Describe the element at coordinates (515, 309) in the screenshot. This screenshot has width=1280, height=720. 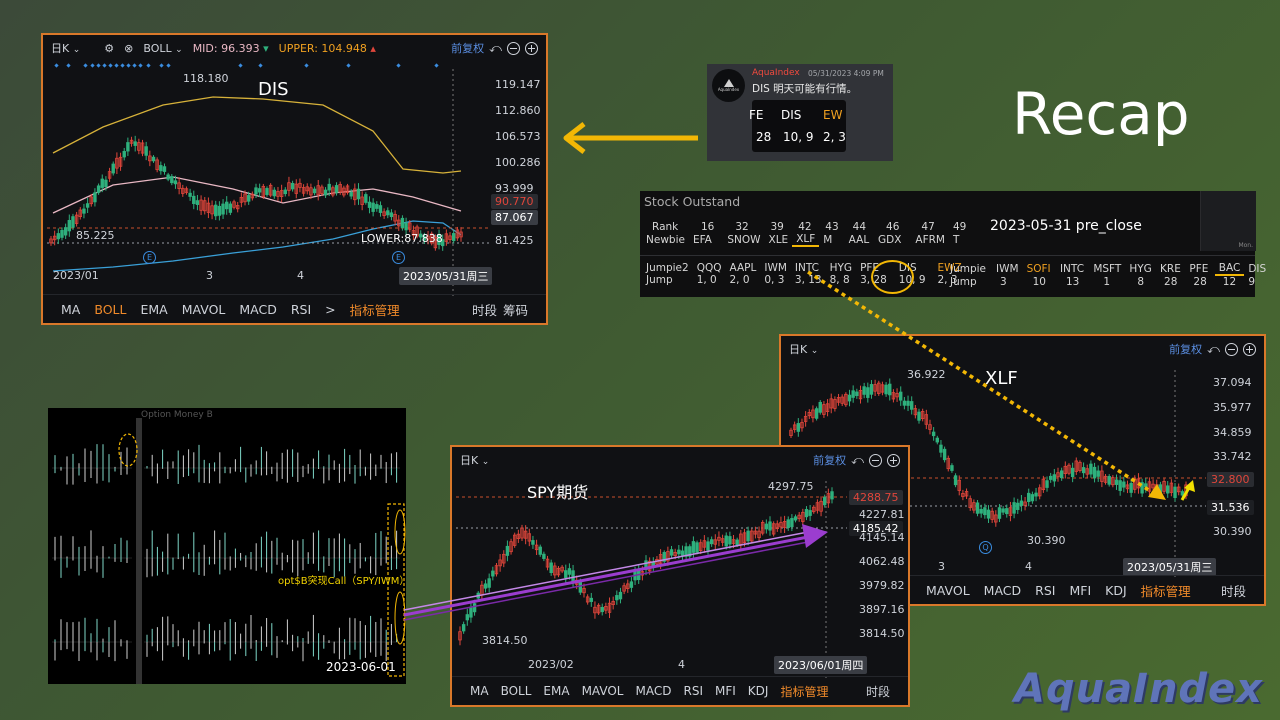
I see `tab-chips: 筹码` at that location.